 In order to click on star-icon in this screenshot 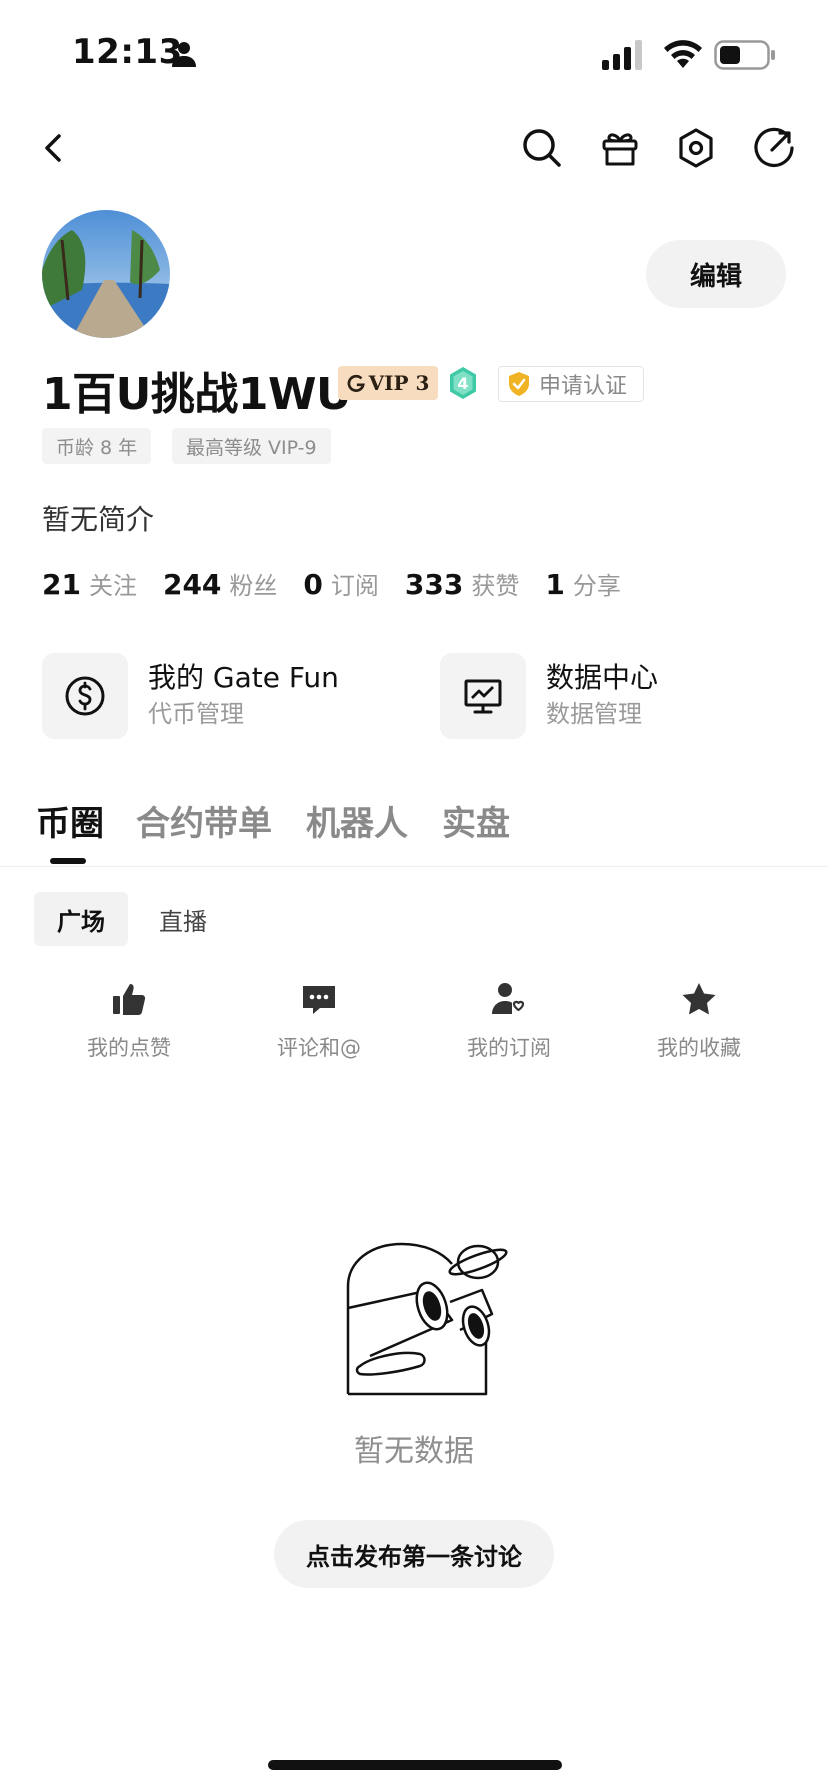, I will do `click(699, 999)`.